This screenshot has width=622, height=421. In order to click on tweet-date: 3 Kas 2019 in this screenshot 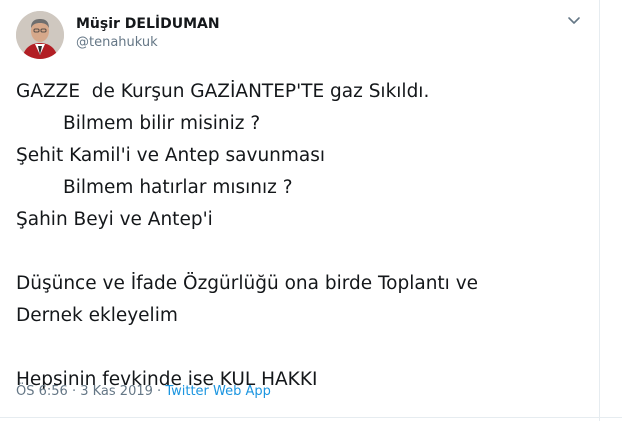, I will do `click(116, 391)`.